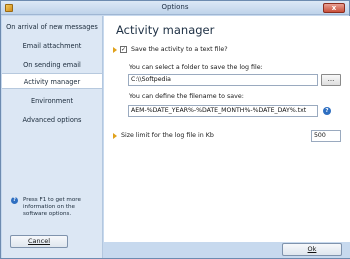  What do you see at coordinates (223, 80) in the screenshot?
I see `folder-input: C:\\Softpedia` at bounding box center [223, 80].